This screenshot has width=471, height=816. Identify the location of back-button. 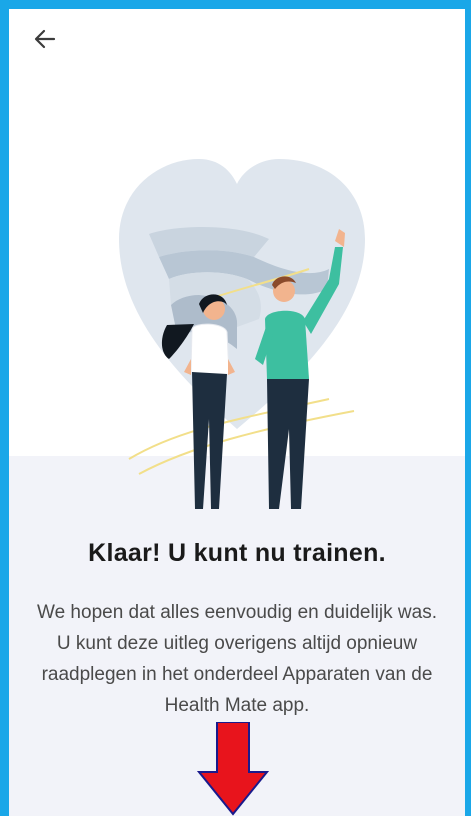
(45, 39).